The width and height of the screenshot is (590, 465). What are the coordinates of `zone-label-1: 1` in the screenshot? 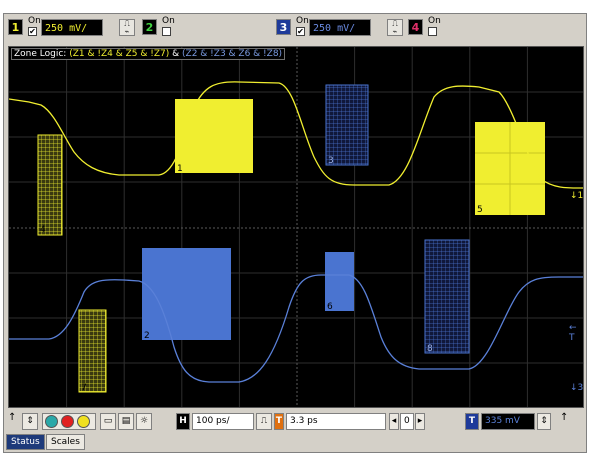 It's located at (180, 169).